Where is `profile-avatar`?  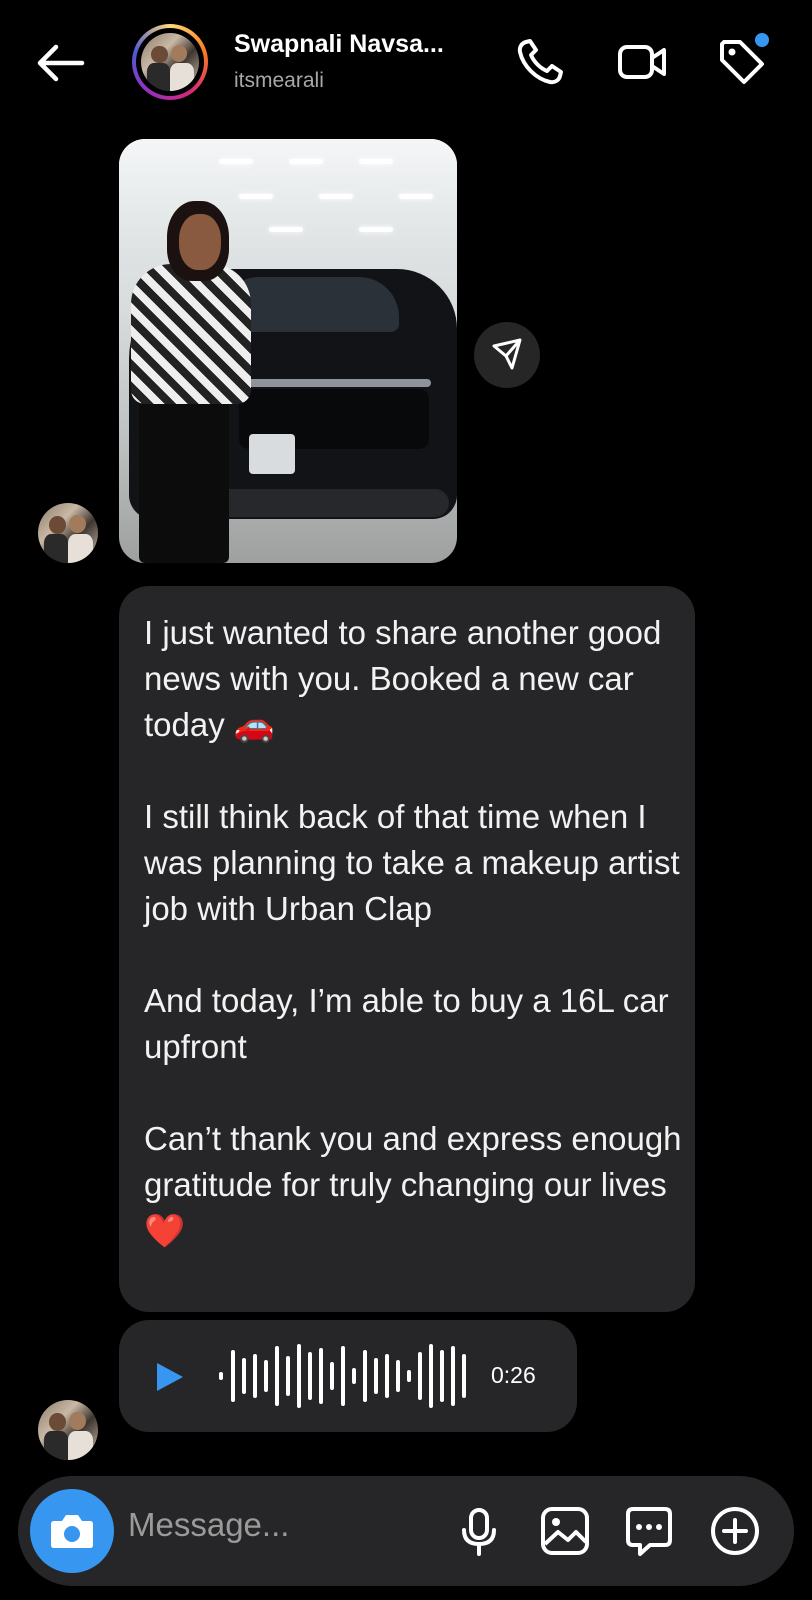
profile-avatar is located at coordinates (170, 62).